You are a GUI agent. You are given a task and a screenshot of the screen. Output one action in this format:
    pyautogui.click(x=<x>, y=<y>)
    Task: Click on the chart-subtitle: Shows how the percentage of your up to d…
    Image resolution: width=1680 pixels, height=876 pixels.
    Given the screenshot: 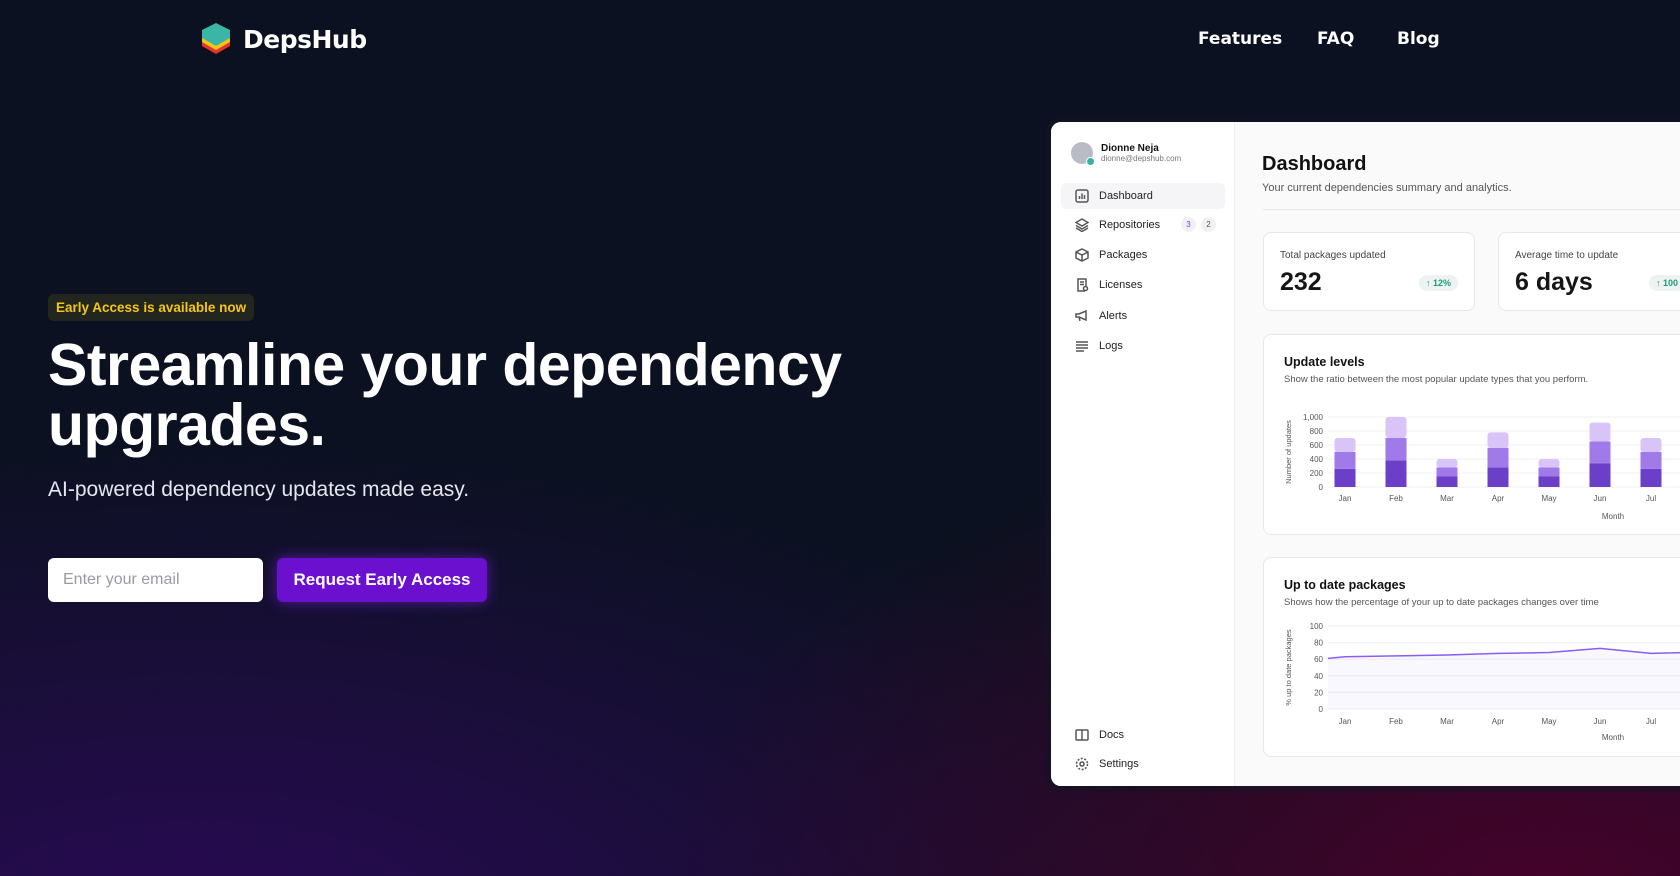 What is the action you would take?
    pyautogui.click(x=1441, y=602)
    